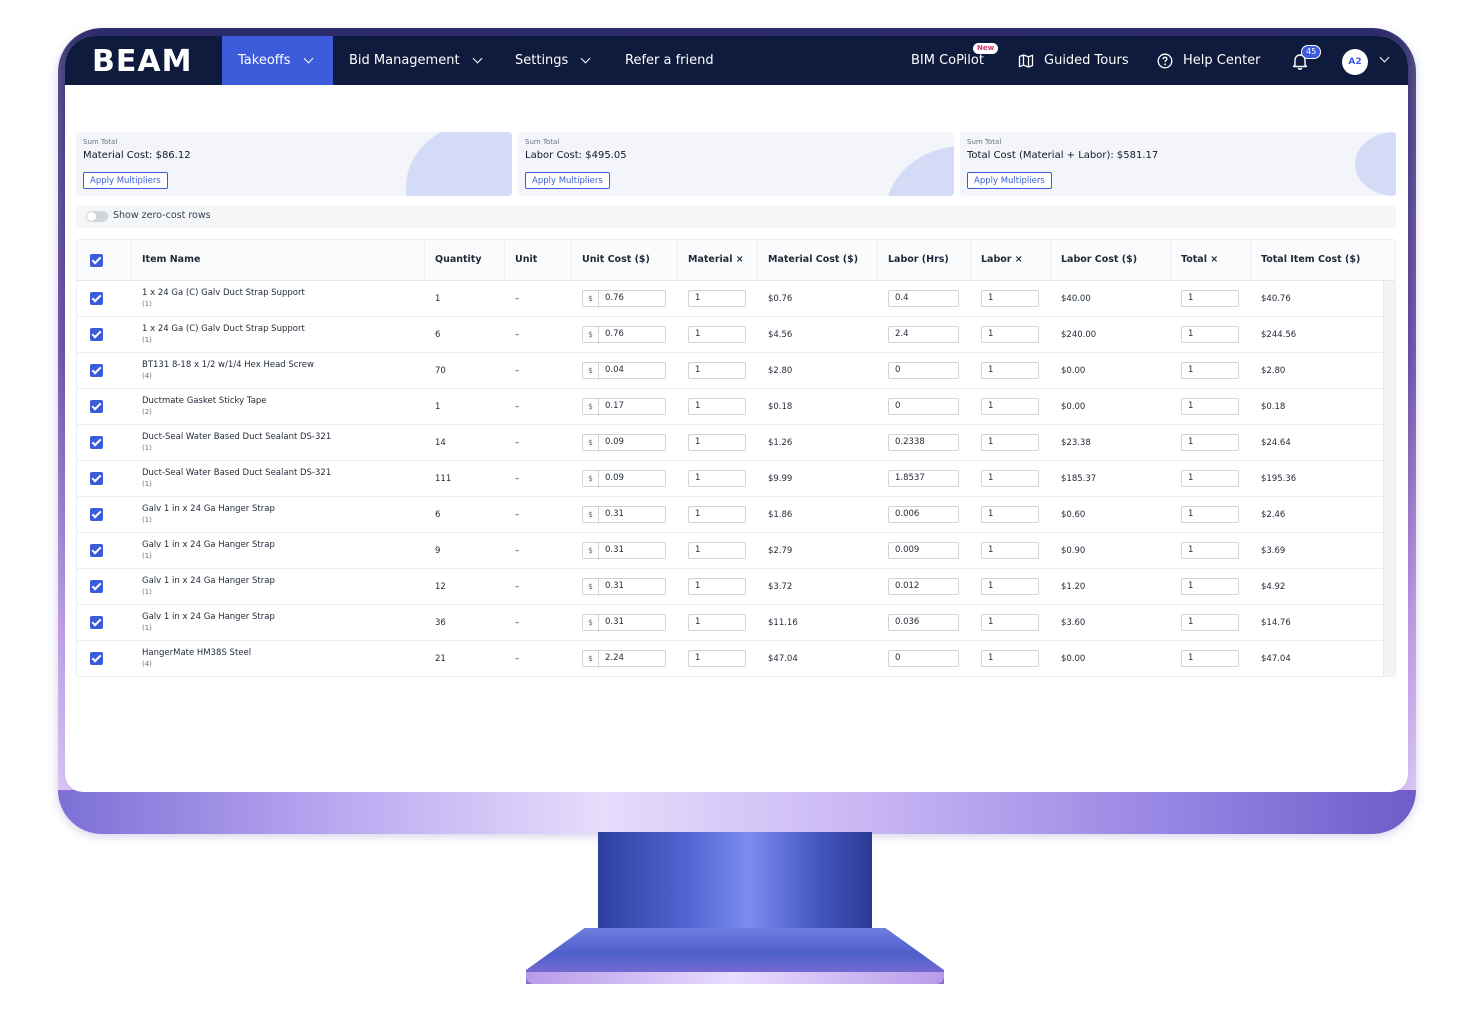  What do you see at coordinates (923, 514) in the screenshot?
I see `labor-hrs-input: 0.006` at bounding box center [923, 514].